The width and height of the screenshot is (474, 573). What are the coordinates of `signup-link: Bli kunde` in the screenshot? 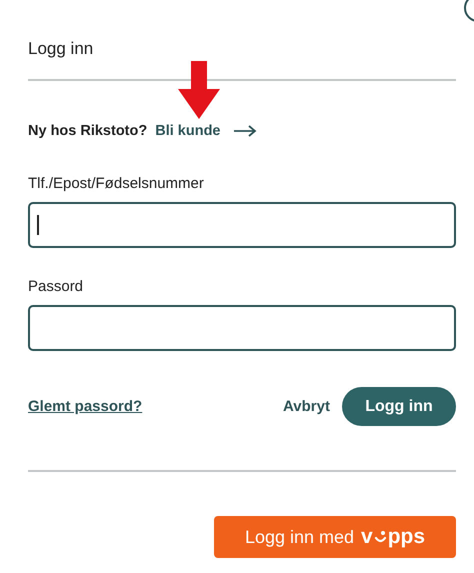 It's located at (187, 131).